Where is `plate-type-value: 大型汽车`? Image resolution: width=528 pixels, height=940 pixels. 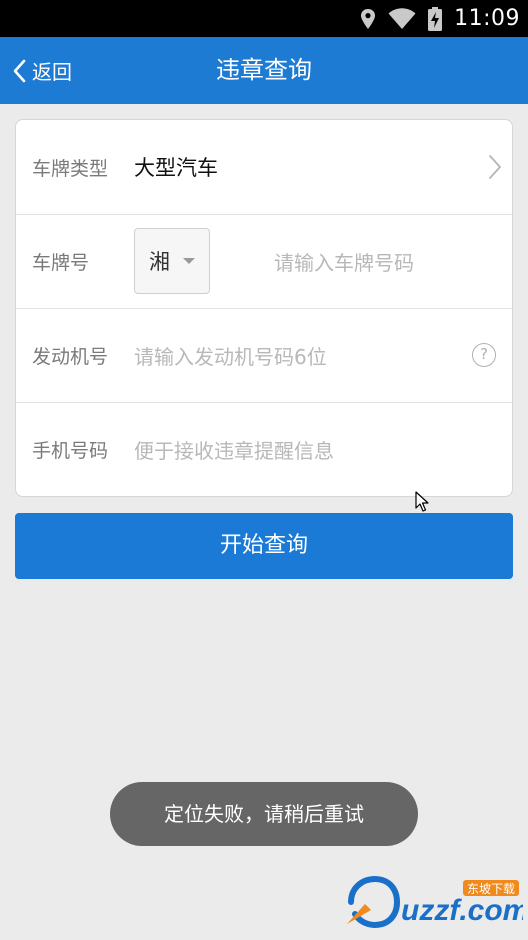 plate-type-value: 大型汽车 is located at coordinates (176, 168).